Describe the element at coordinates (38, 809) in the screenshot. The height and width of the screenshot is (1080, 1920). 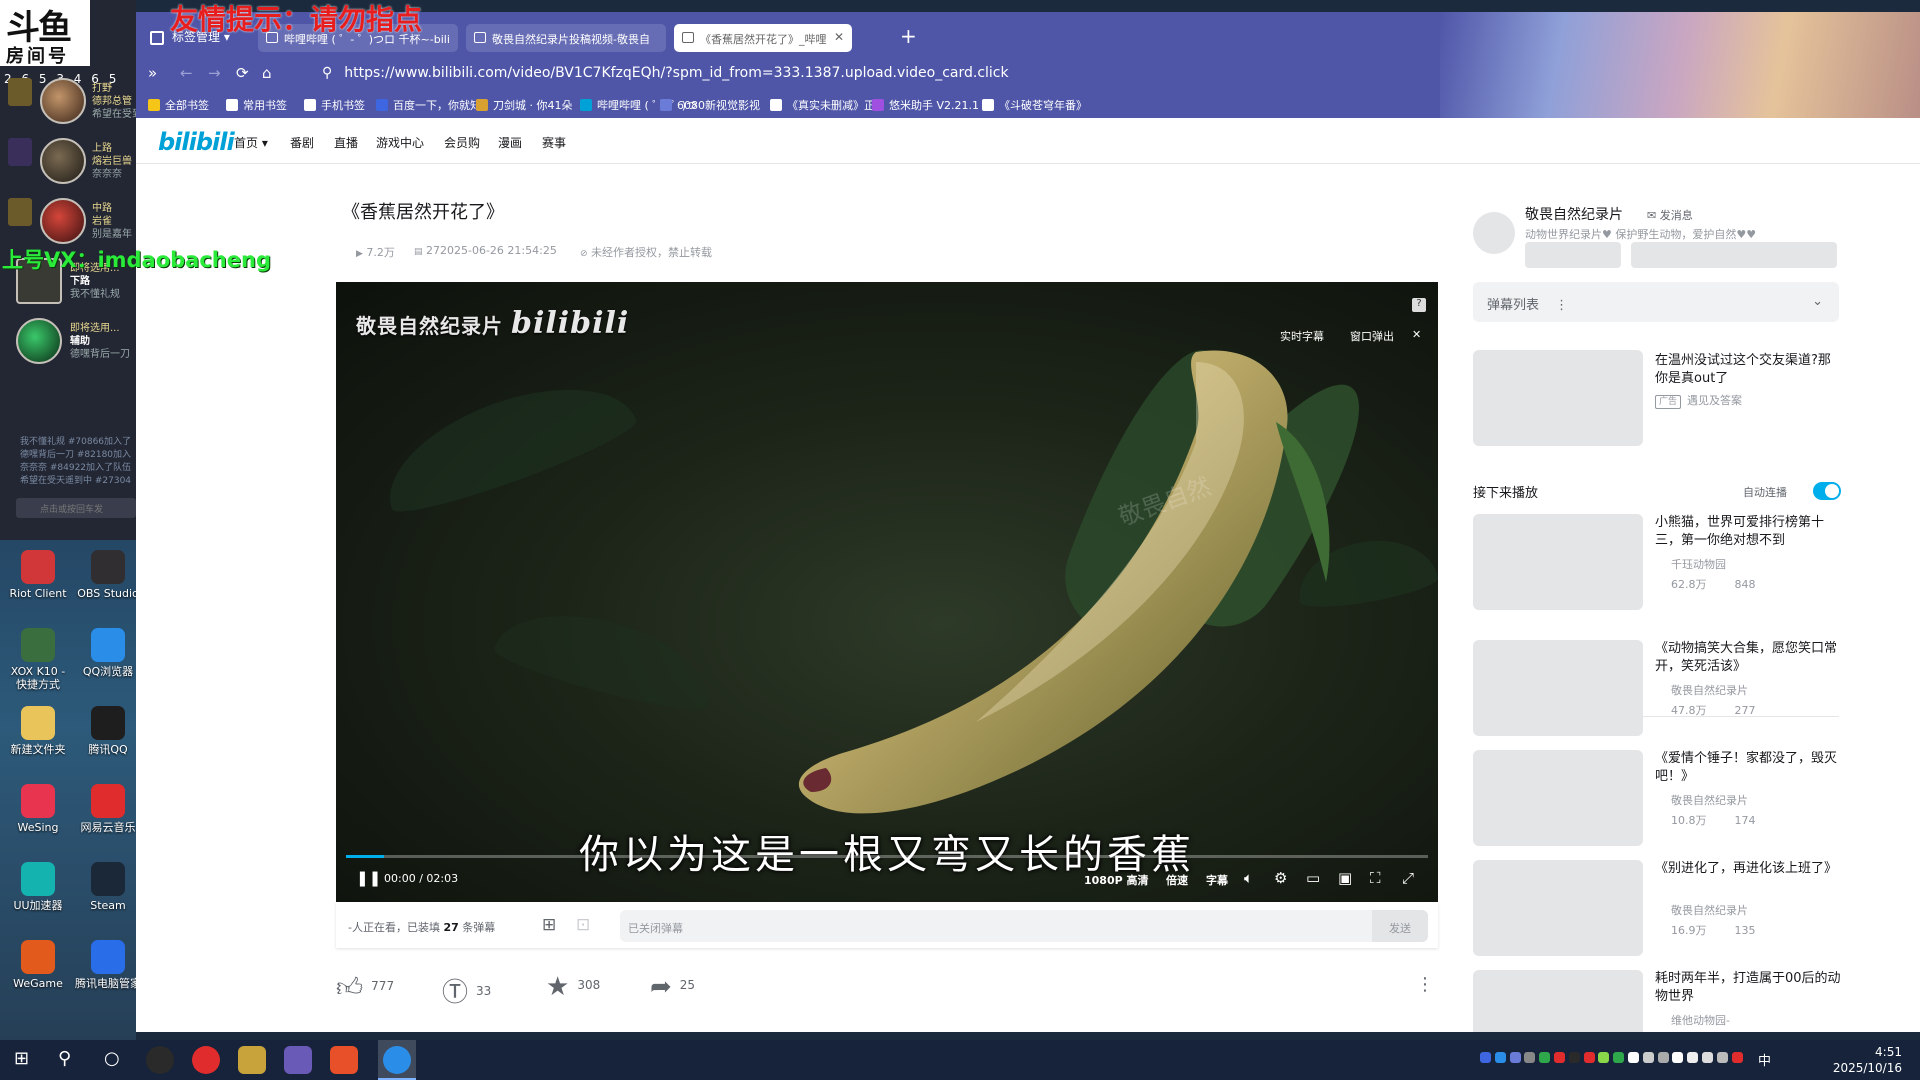
I see `desktop-icon: WeSing` at that location.